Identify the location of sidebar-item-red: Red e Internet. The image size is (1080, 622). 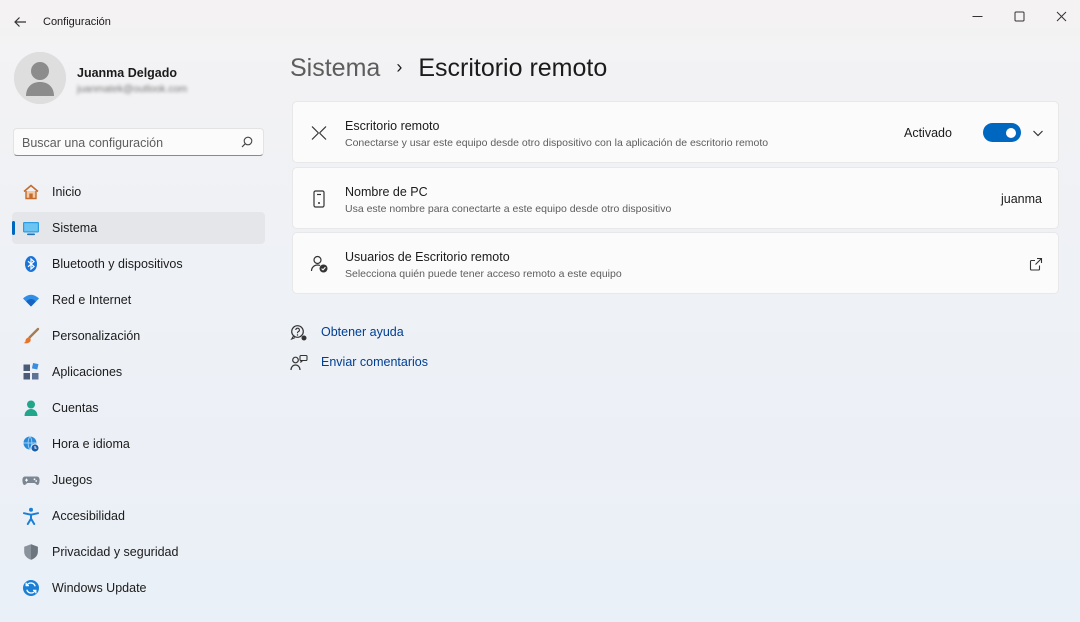
(138, 300).